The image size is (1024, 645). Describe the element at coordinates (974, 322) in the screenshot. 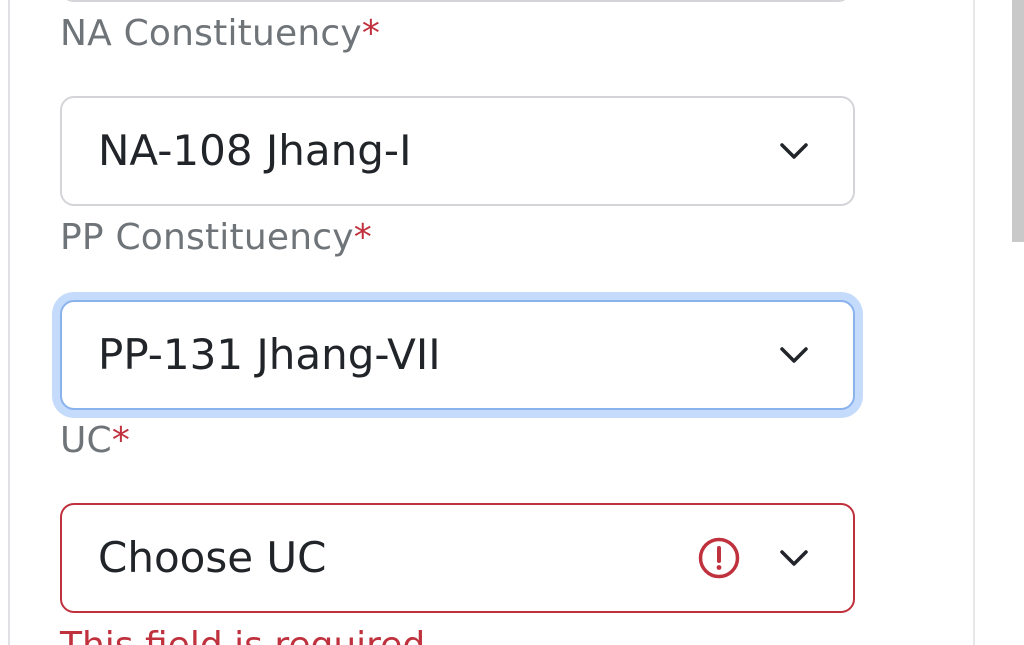

I see `card-right-border` at that location.